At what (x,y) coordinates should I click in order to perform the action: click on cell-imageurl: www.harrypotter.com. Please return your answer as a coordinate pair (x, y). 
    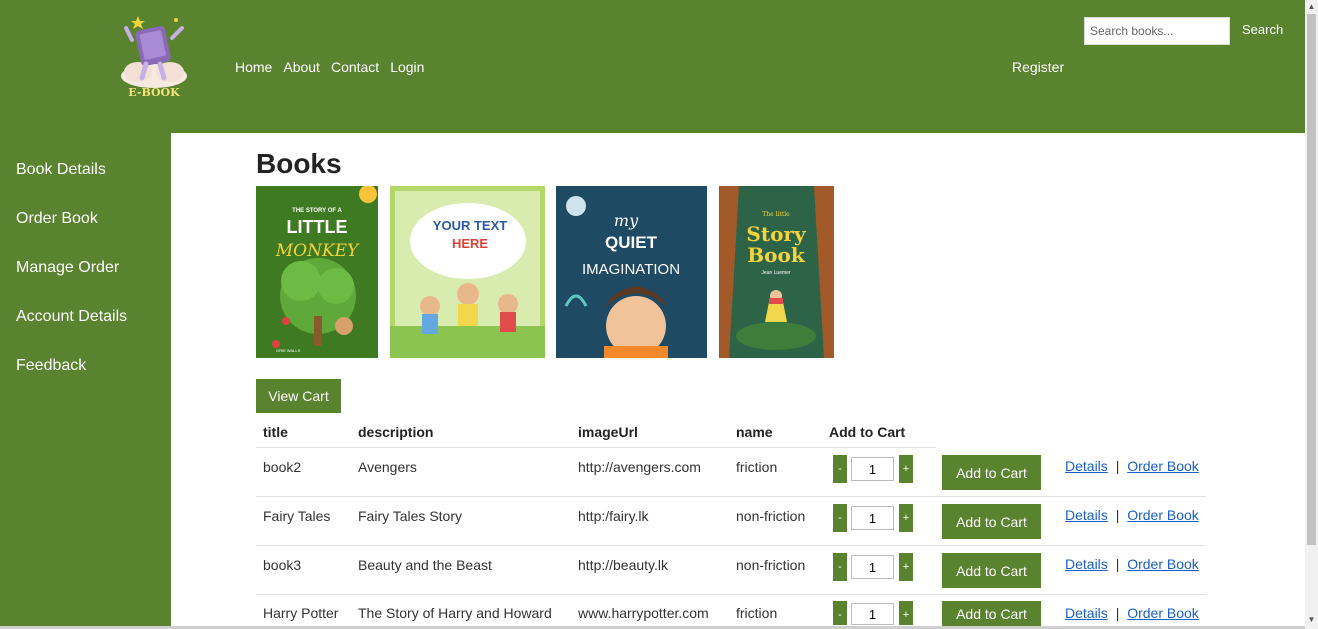
    Looking at the image, I should click on (643, 613).